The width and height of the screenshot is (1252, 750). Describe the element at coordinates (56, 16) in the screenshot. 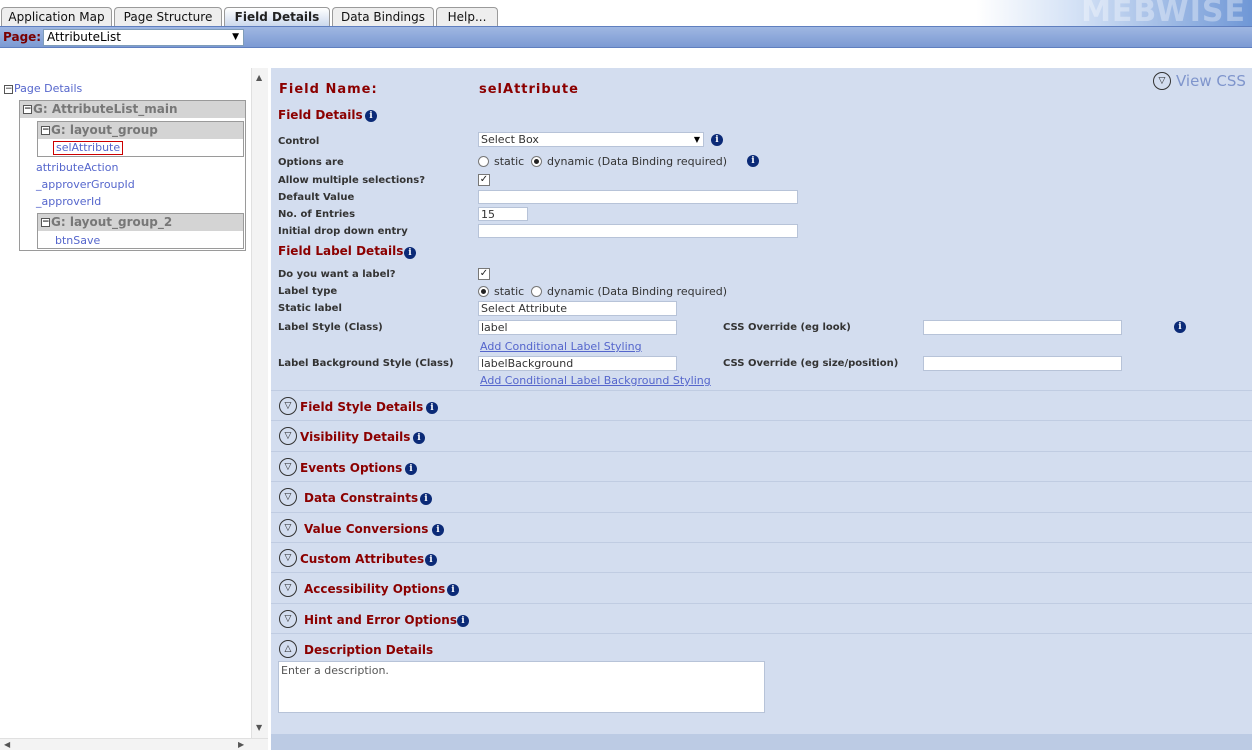

I see `tab-application-map: Application Map` at that location.